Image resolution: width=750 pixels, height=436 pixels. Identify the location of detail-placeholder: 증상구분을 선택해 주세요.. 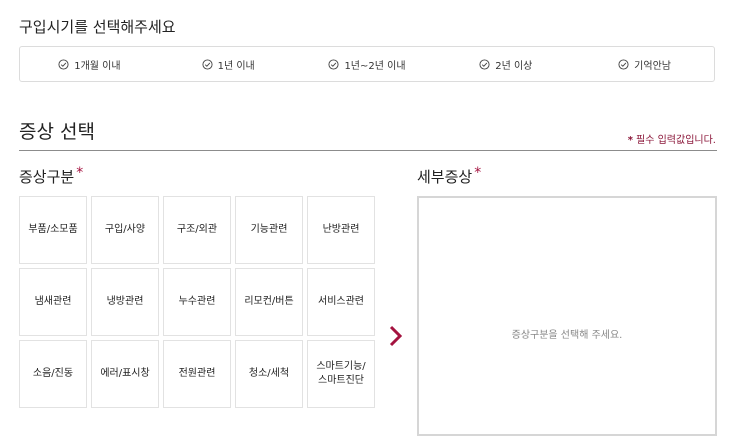
(567, 335).